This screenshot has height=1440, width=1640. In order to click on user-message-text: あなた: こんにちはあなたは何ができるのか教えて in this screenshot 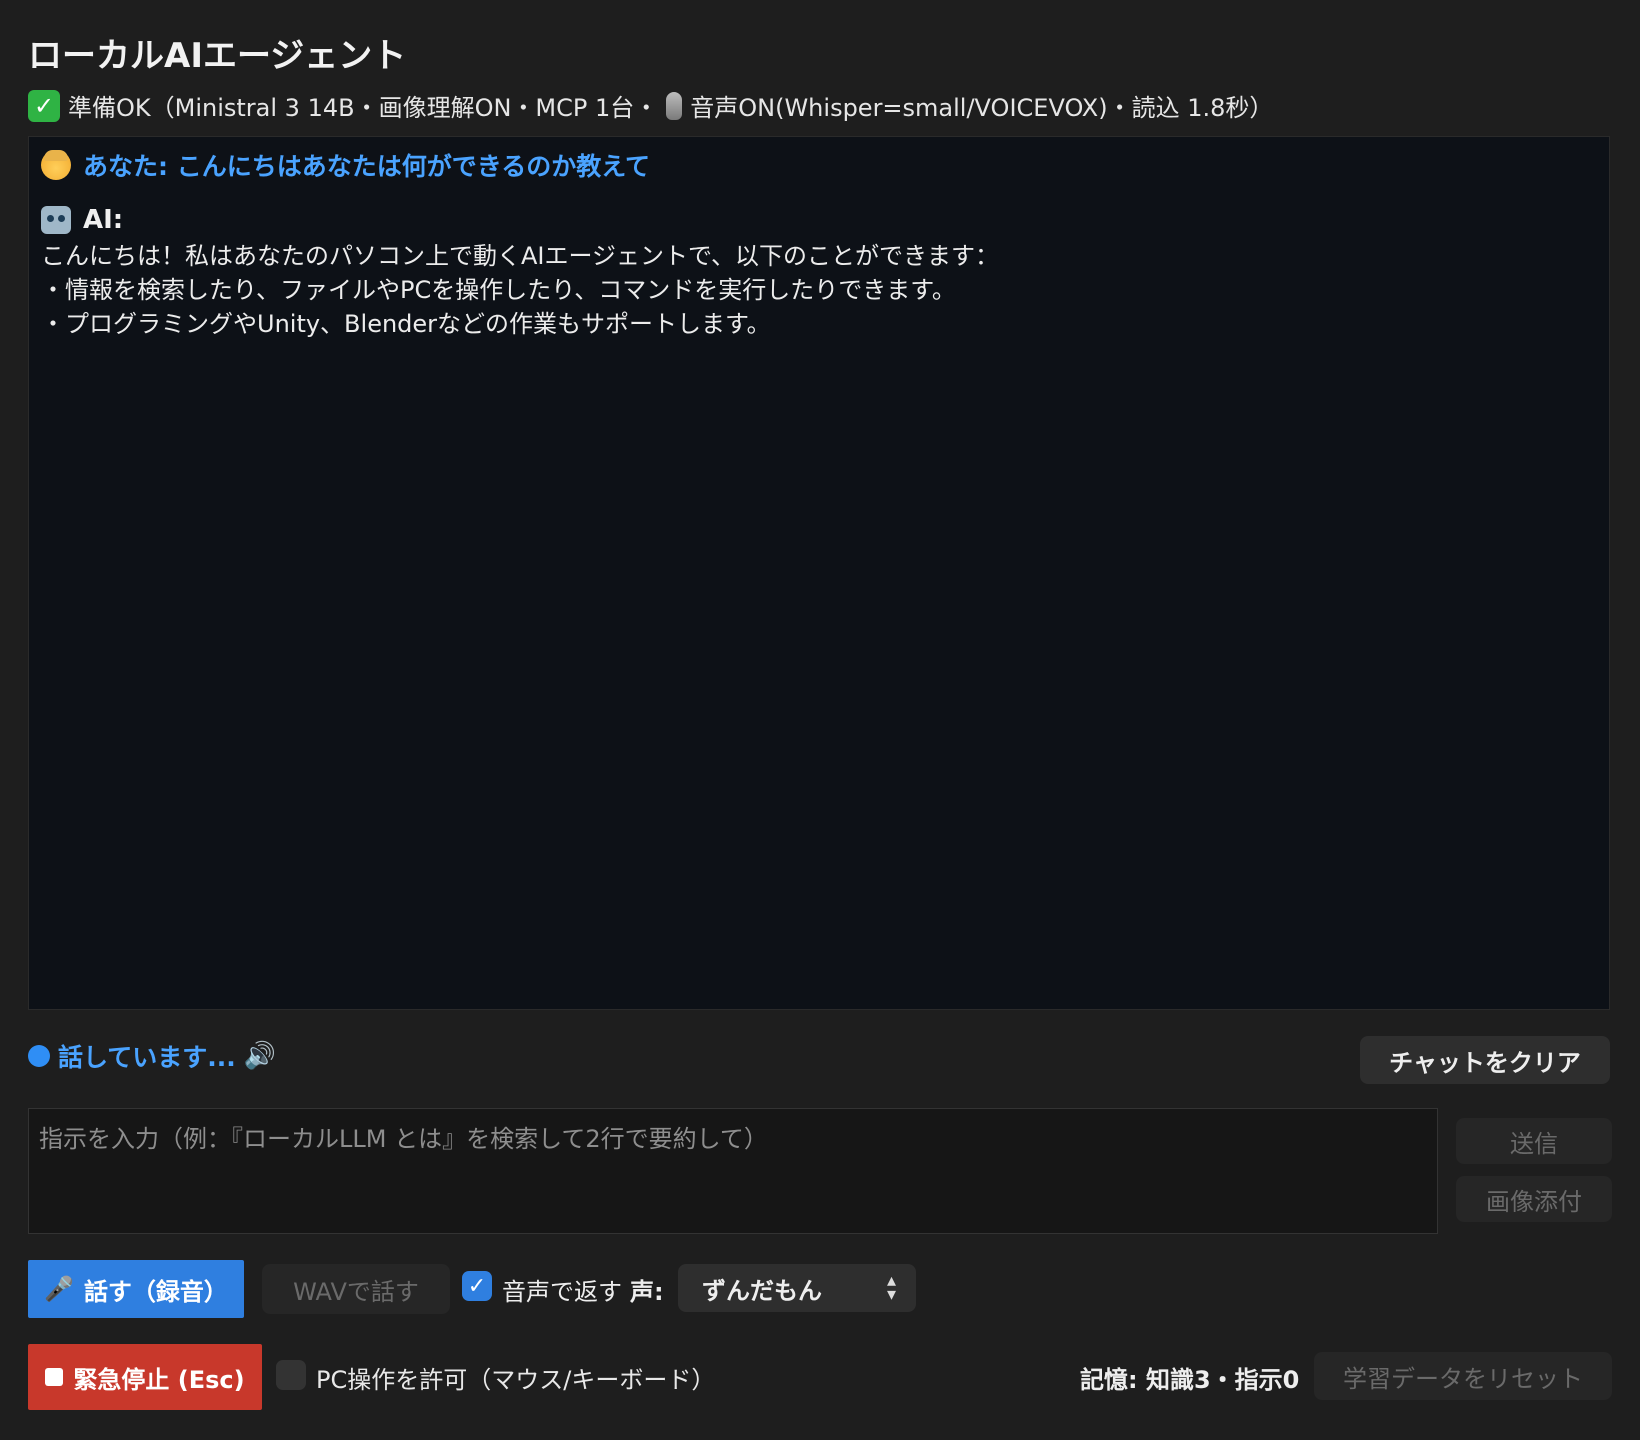, I will do `click(366, 166)`.